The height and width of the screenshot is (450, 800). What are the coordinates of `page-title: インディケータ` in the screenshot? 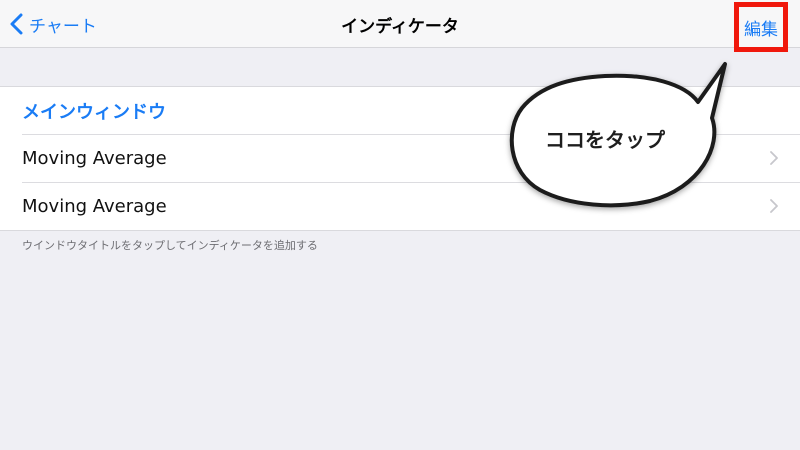 It's located at (400, 27).